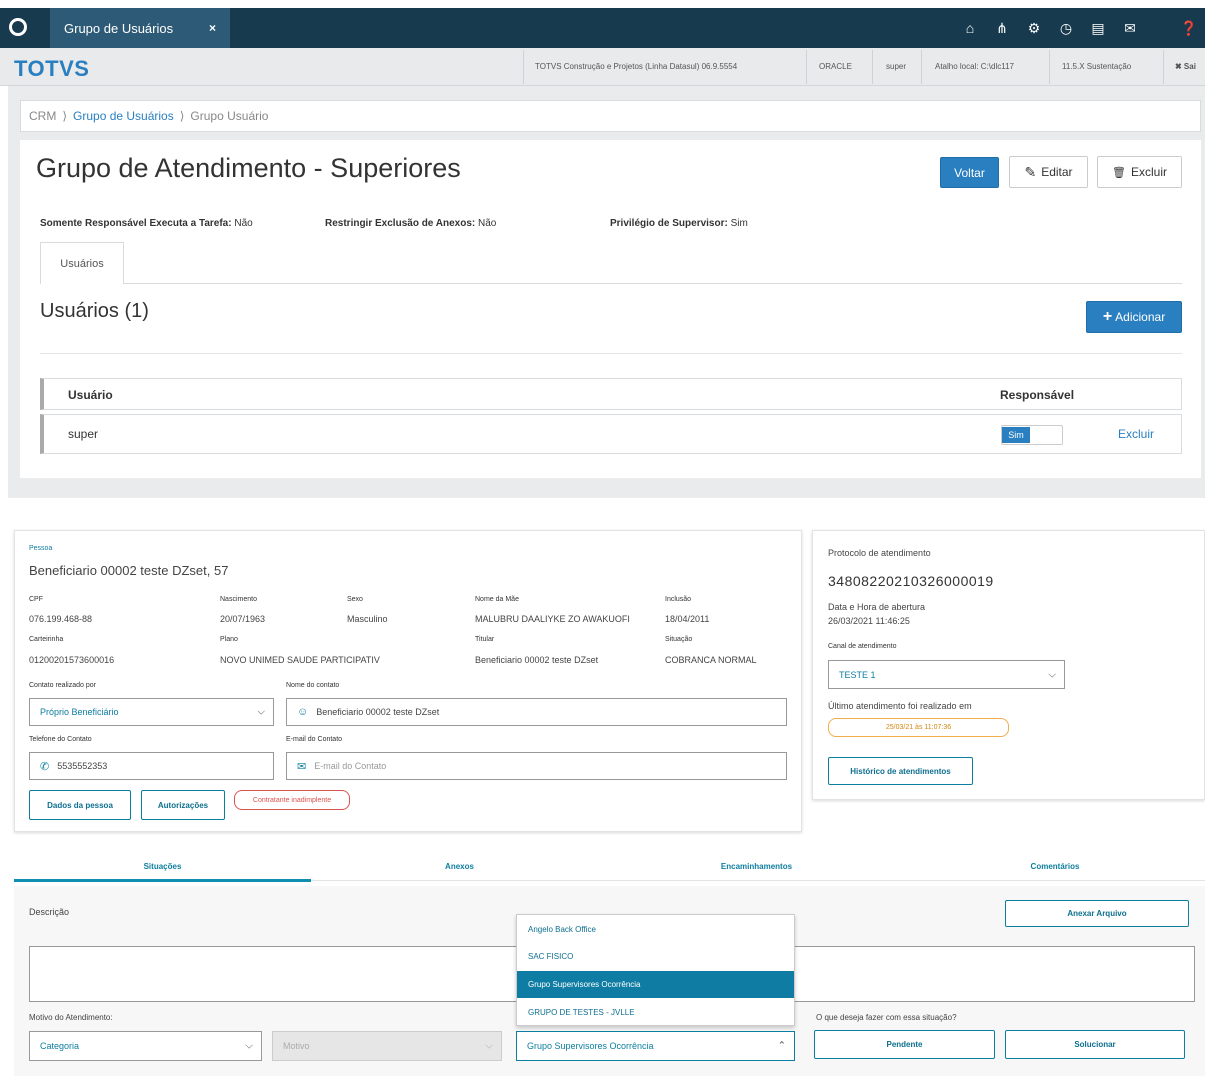 This screenshot has width=1205, height=1091. What do you see at coordinates (1055, 866) in the screenshot?
I see `tab-comentarios: Comentários` at bounding box center [1055, 866].